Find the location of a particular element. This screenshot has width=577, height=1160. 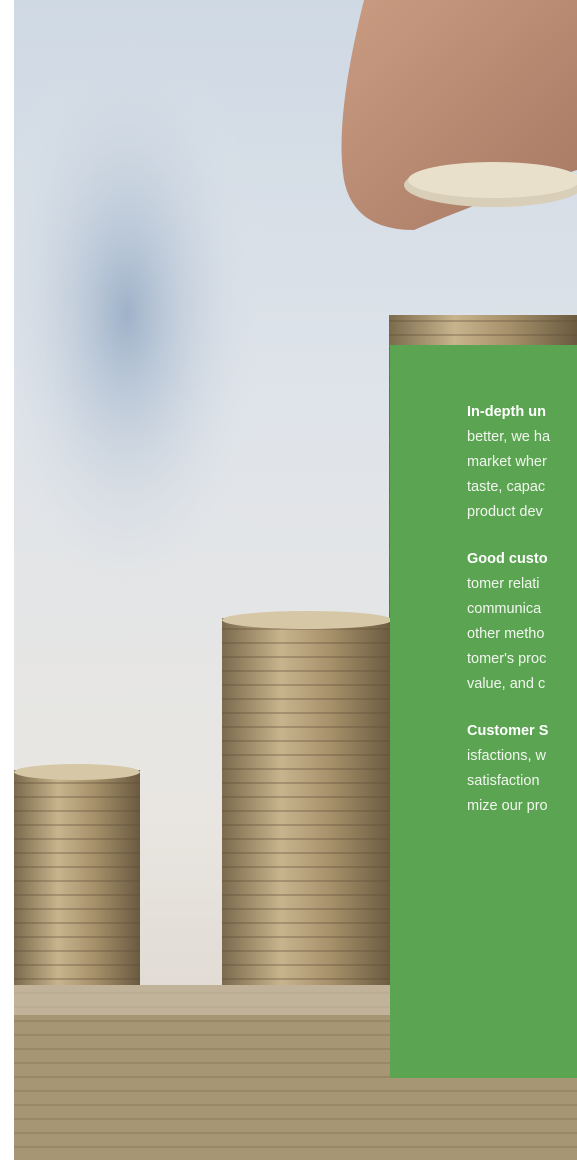

section-line: value, and c is located at coordinates (506, 684).